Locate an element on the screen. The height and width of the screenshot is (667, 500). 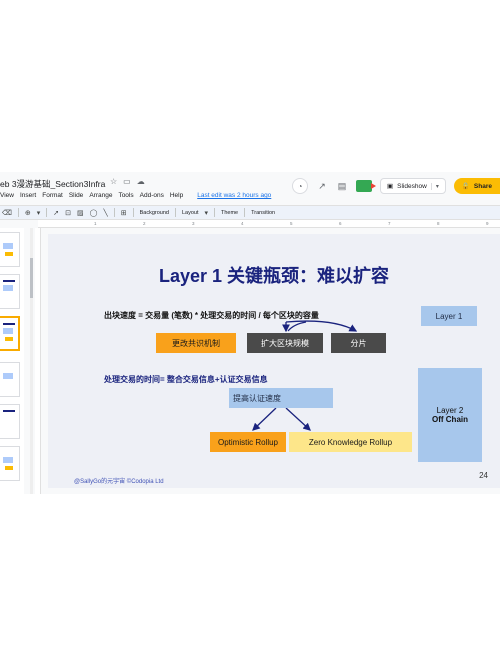
ruler-tick: 7 is located at coordinates (389, 223).